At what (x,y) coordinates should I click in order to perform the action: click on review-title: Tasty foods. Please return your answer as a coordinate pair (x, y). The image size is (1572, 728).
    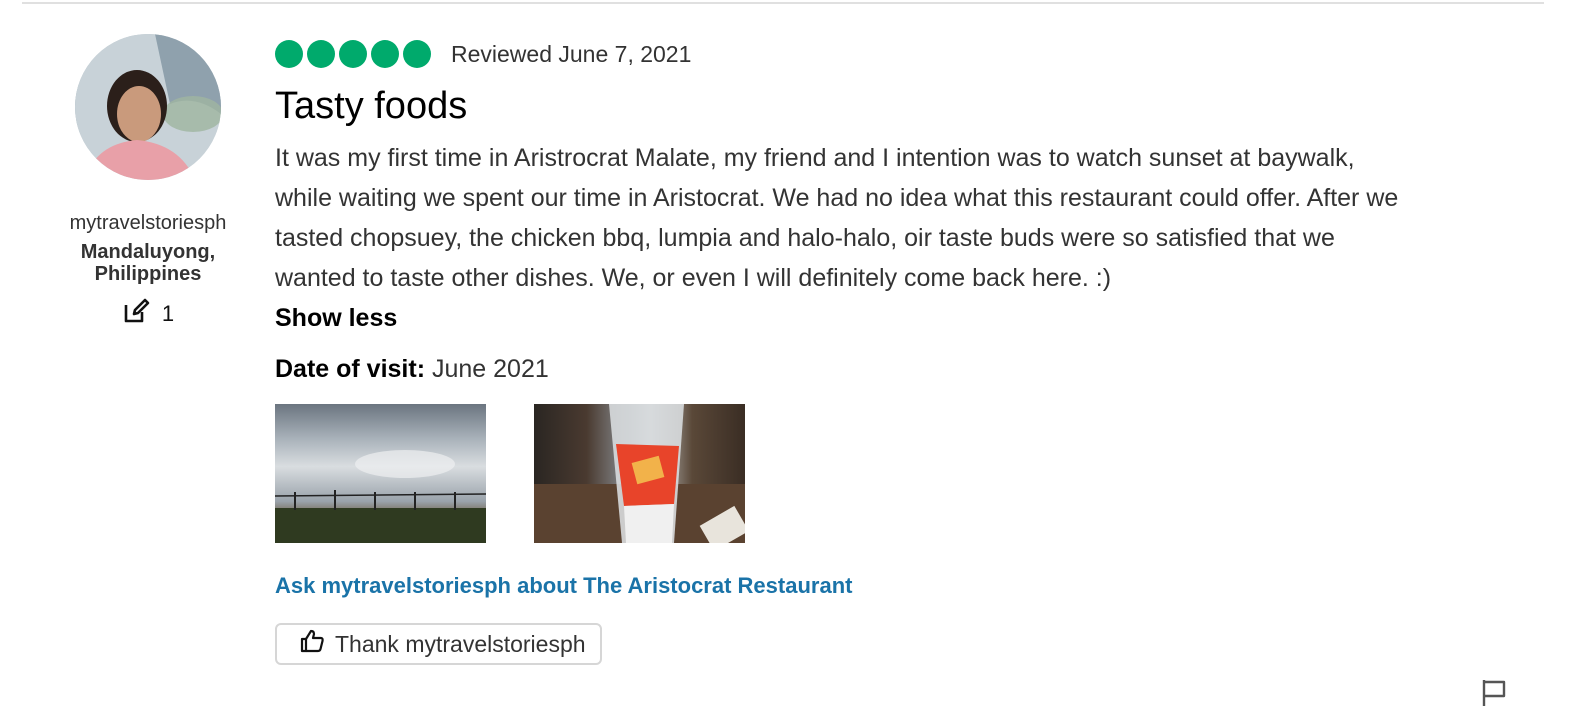
    Looking at the image, I should click on (845, 106).